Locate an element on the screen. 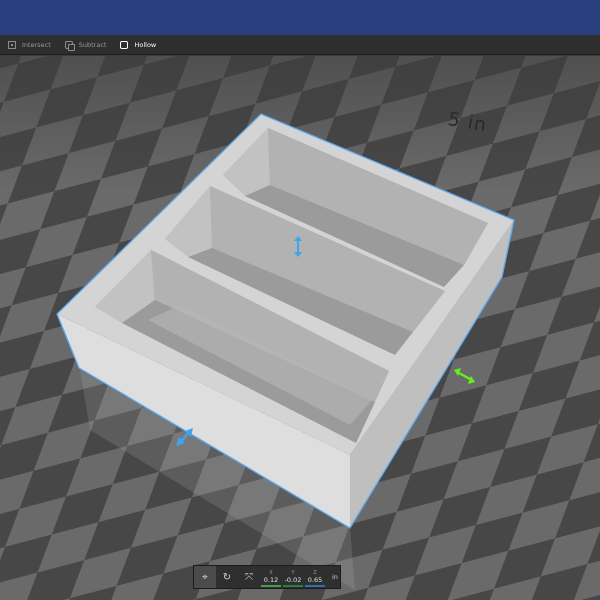 The width and height of the screenshot is (600, 600). coord-y-bar is located at coordinates (293, 586).